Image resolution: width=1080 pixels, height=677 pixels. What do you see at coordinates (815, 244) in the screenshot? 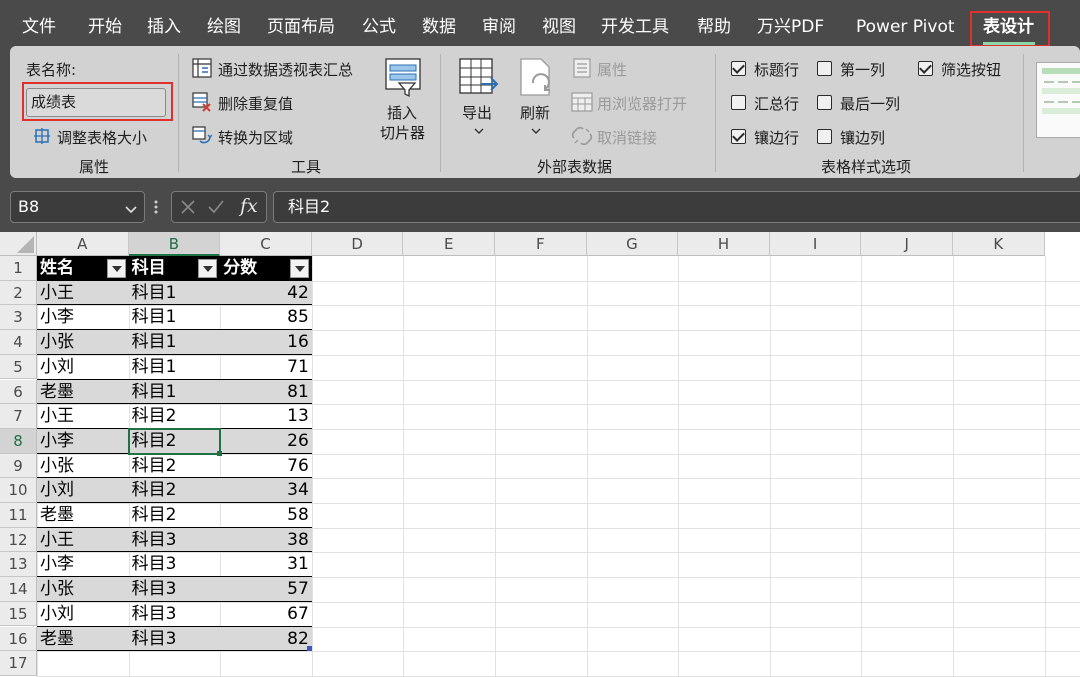
I see `column-header-i: I` at bounding box center [815, 244].